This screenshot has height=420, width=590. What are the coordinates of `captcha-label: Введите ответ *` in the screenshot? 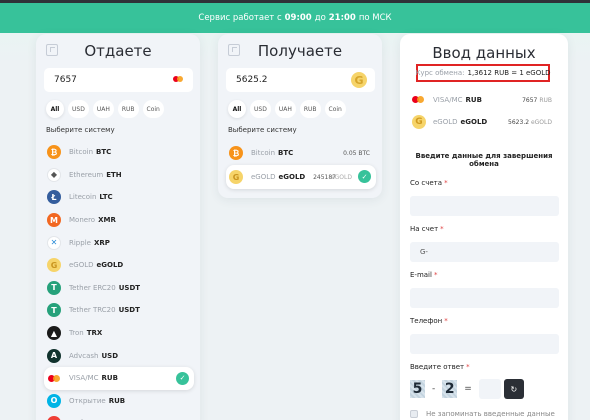 It's located at (440, 367).